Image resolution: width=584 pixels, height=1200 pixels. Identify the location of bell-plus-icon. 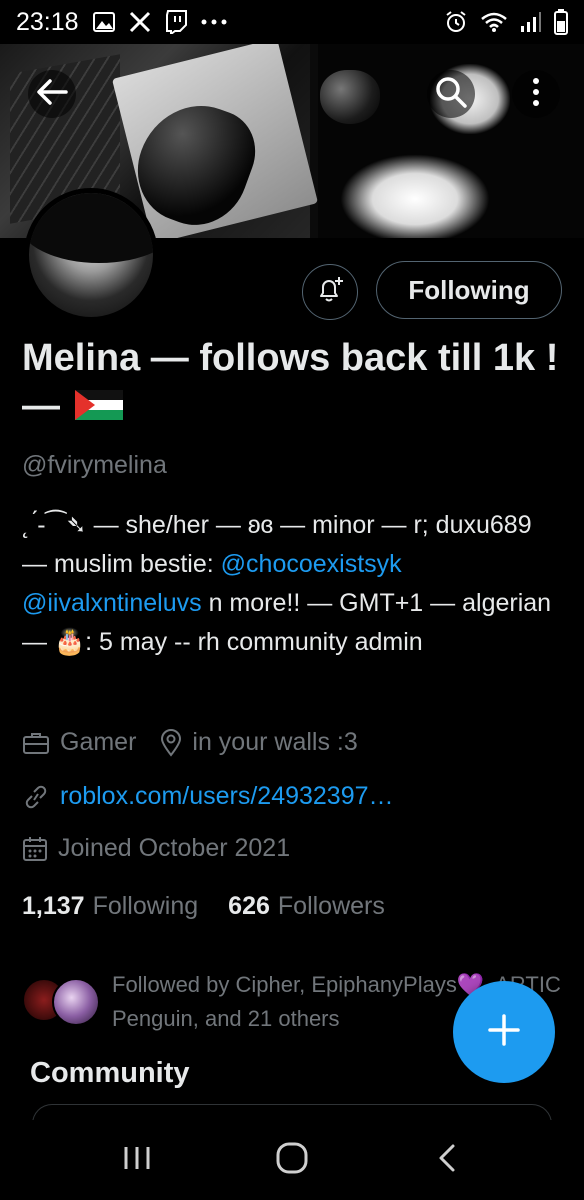
(330, 292).